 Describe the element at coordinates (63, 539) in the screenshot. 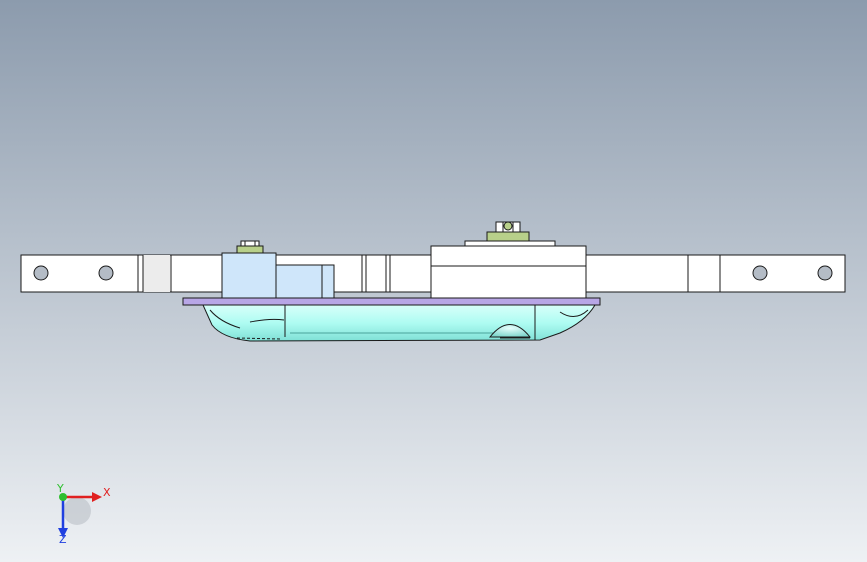

I see `z-axis-label: Z` at that location.